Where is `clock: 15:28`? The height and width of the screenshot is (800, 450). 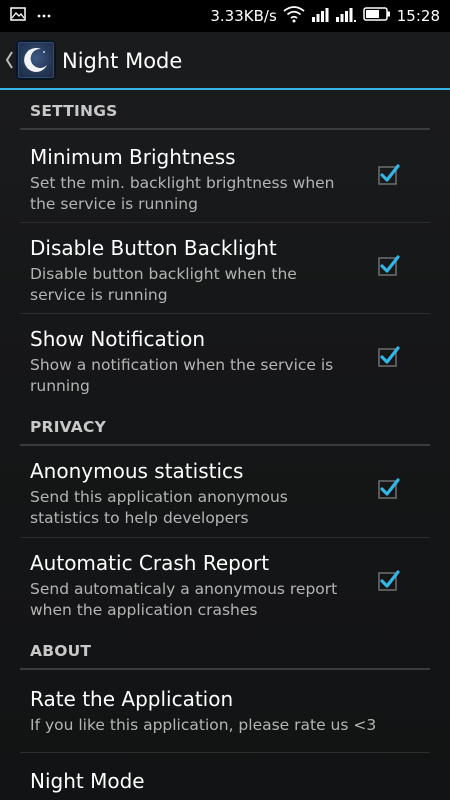 clock: 15:28 is located at coordinates (418, 16).